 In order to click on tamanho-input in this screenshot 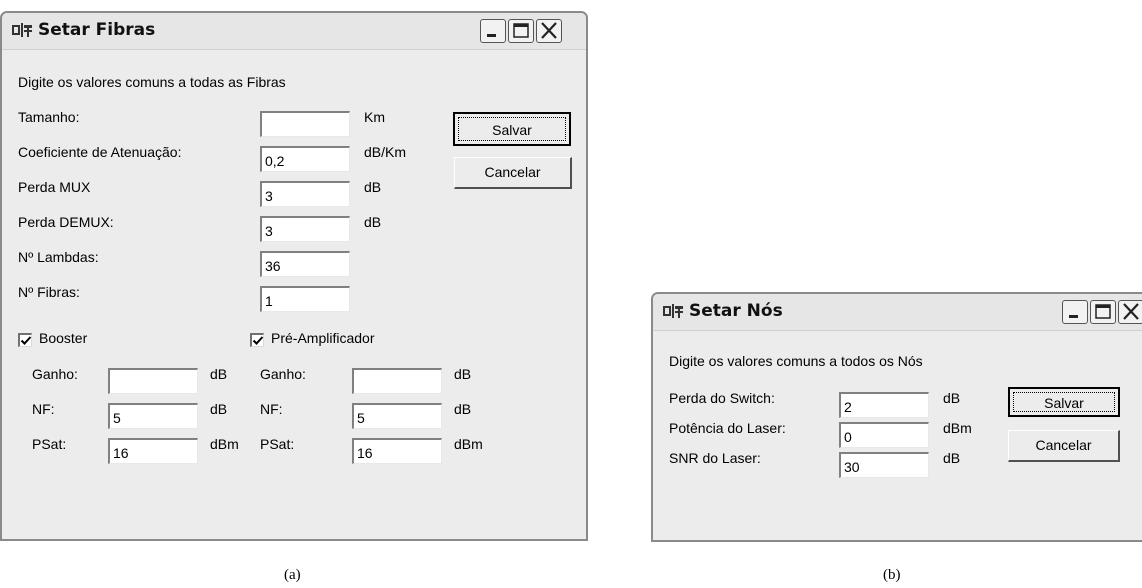, I will do `click(305, 124)`.